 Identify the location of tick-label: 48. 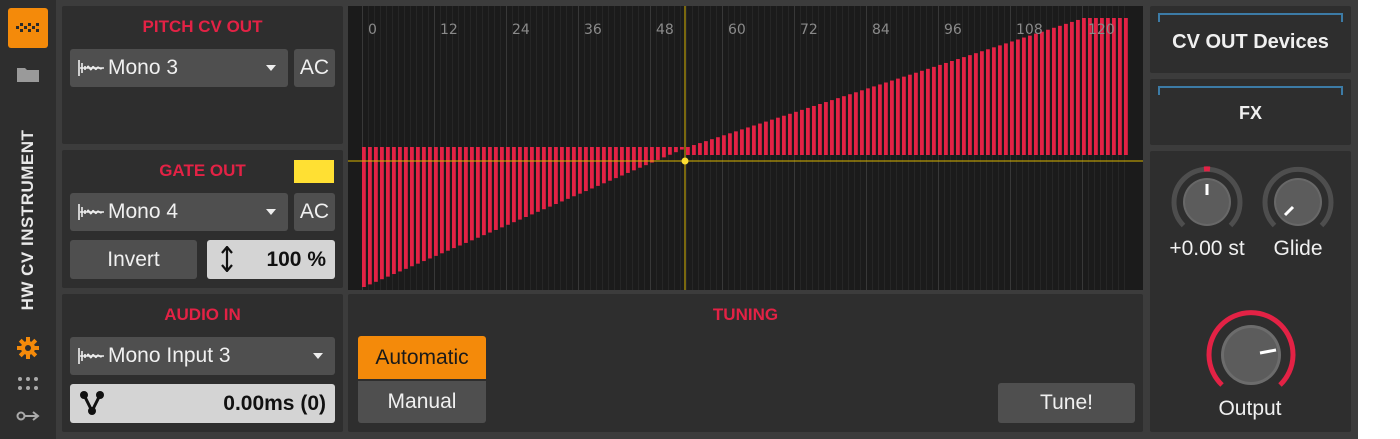
(665, 30).